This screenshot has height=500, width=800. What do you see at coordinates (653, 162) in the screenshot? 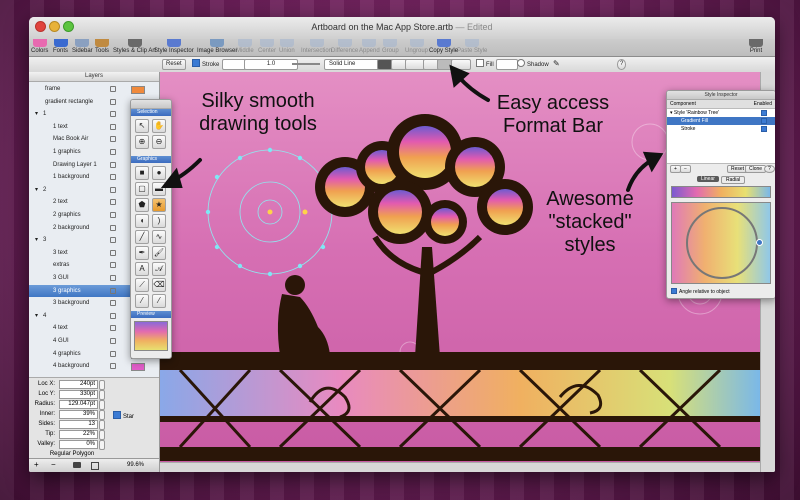
I see `arrow-to-inspector-head` at bounding box center [653, 162].